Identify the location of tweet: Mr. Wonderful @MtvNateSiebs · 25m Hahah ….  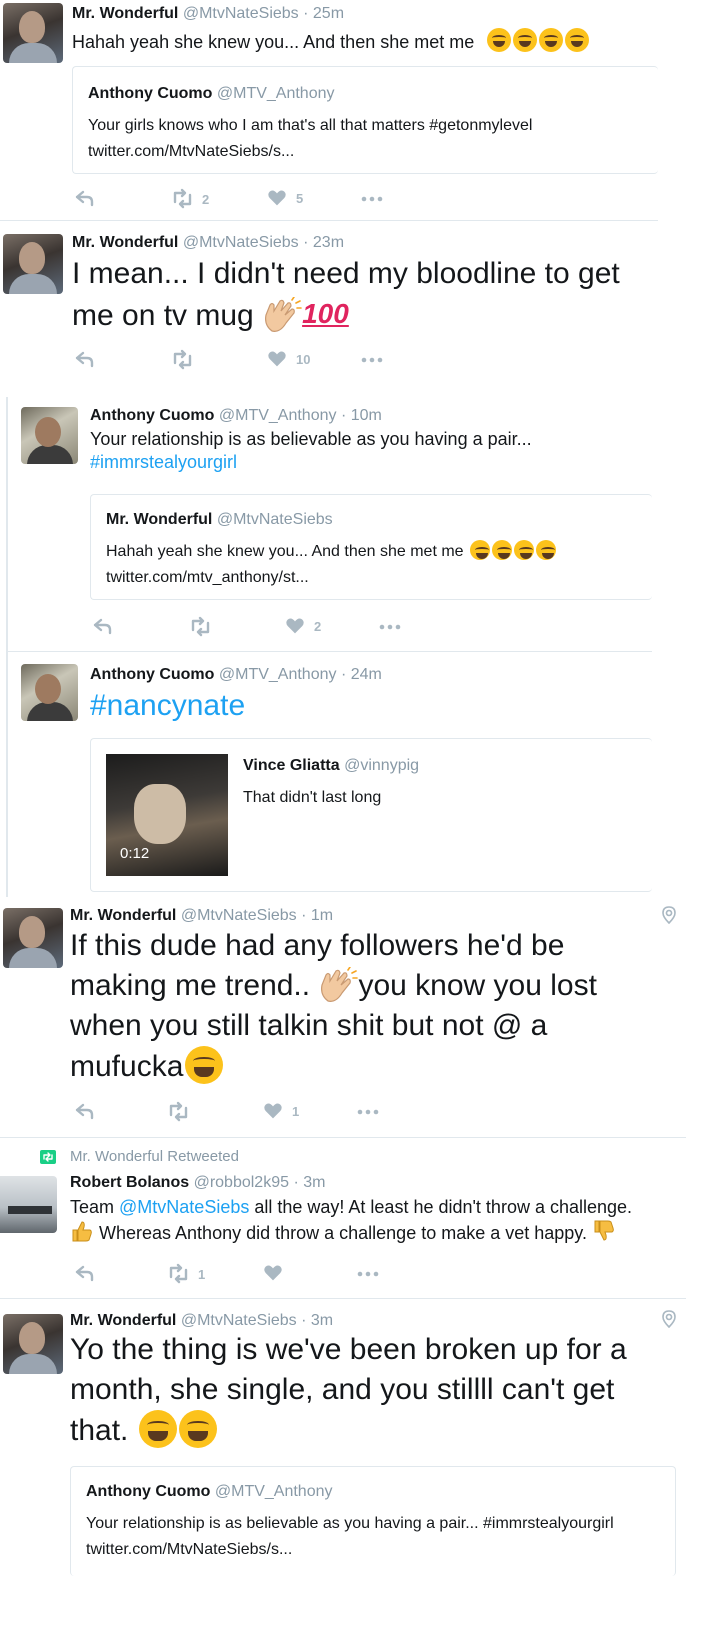
(358, 110).